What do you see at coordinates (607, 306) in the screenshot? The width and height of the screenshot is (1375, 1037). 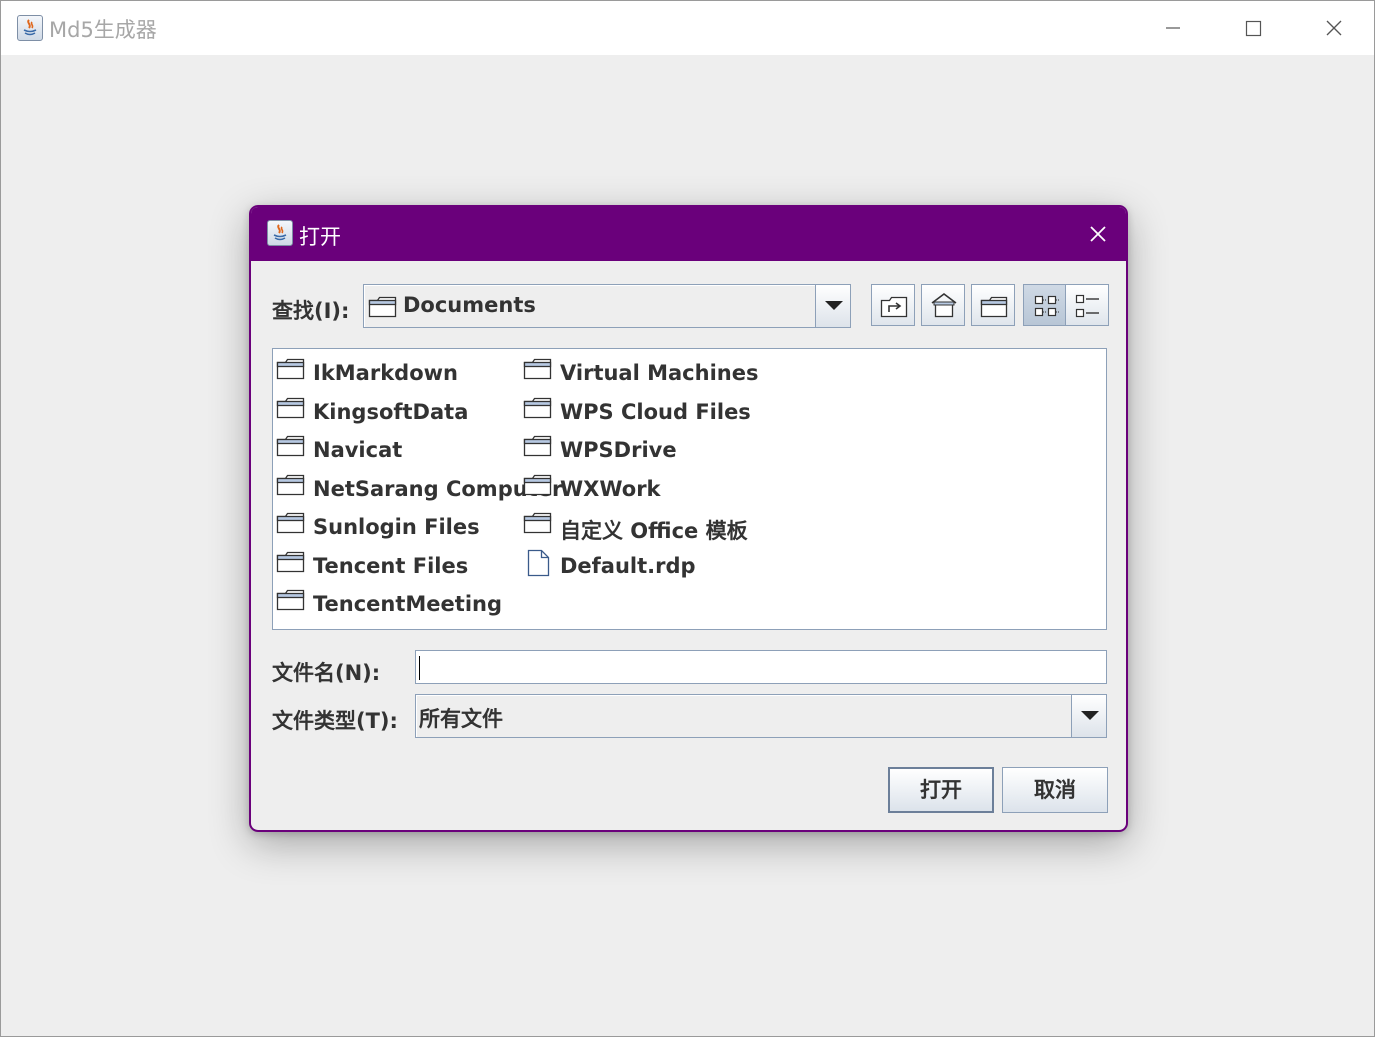 I see `look-in-combo: Documents` at bounding box center [607, 306].